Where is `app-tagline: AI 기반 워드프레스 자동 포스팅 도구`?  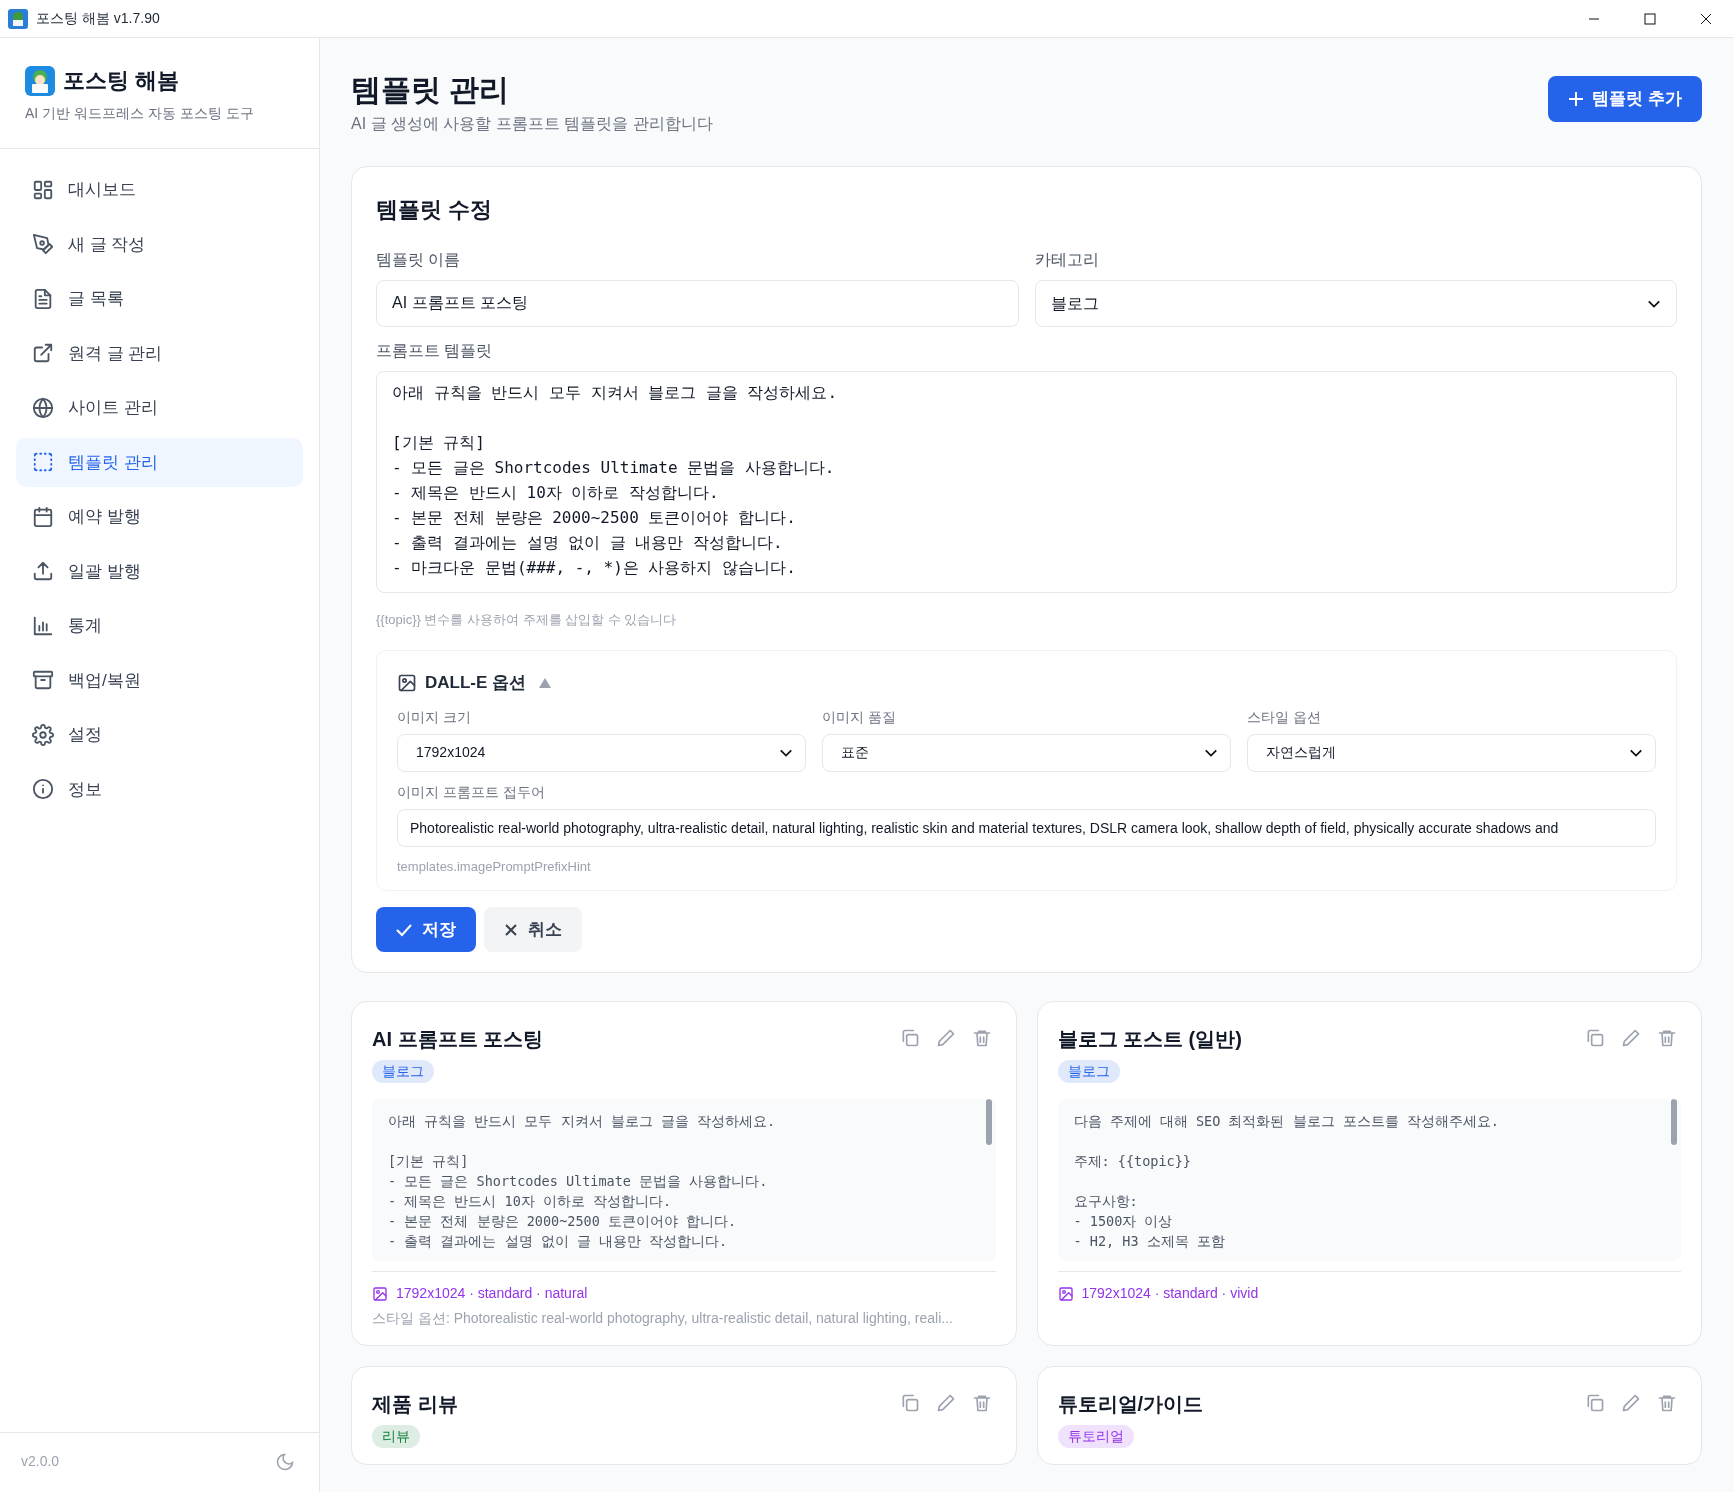
app-tagline: AI 기반 워드프레스 자동 포스팅 도구 is located at coordinates (140, 113).